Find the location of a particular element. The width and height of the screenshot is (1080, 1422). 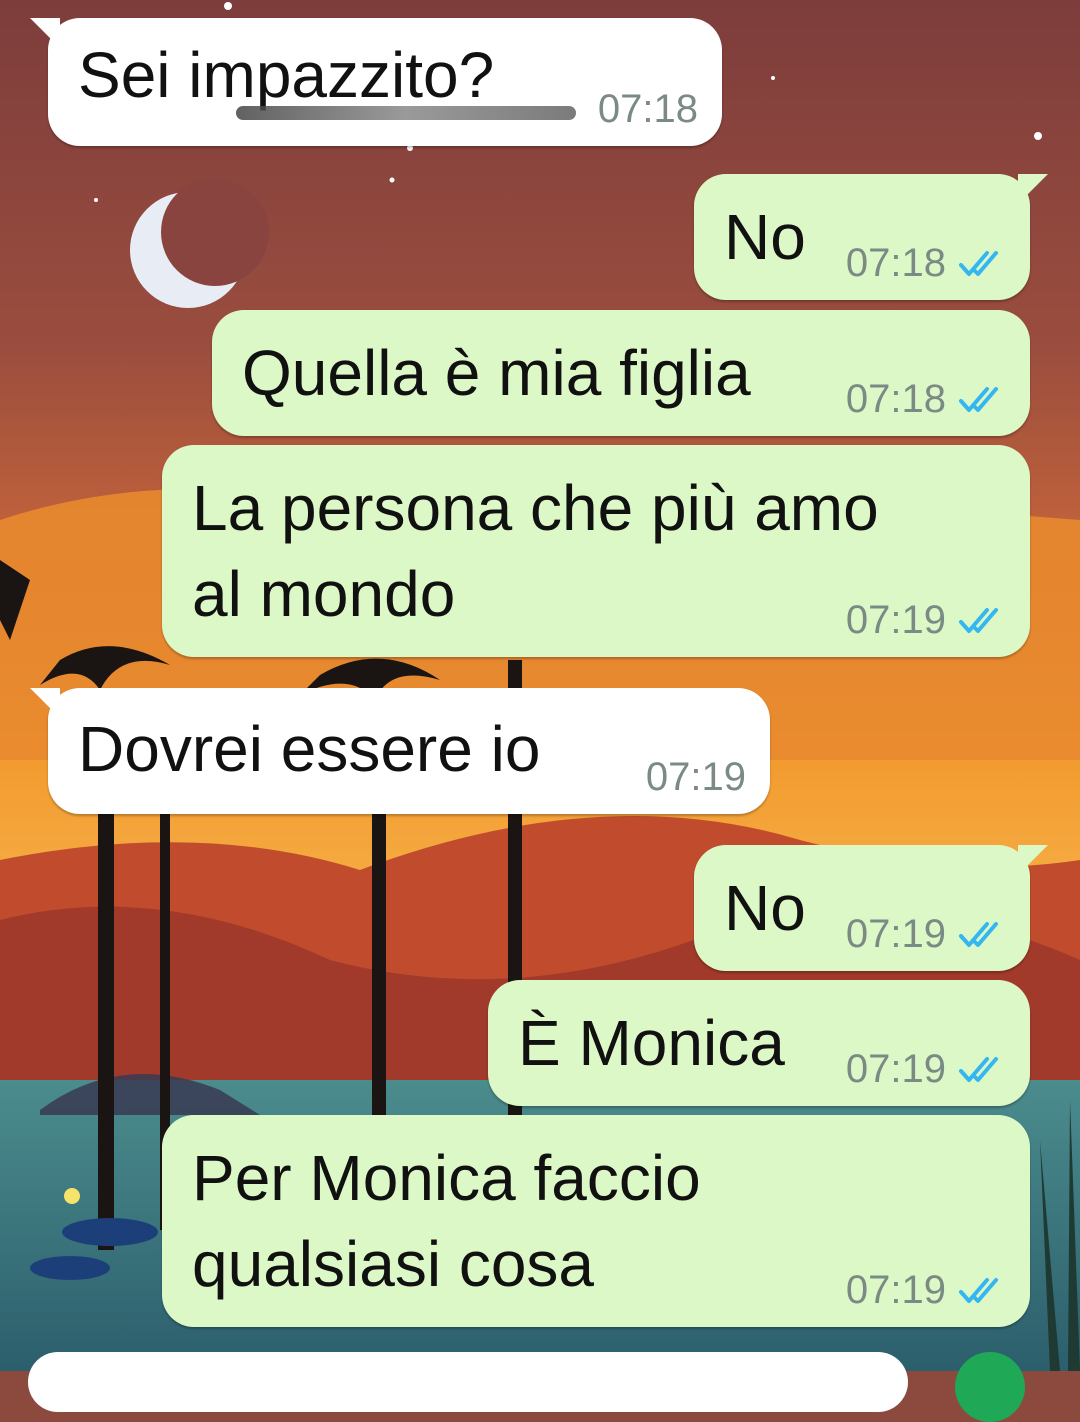

message-text: Quella è mia figlia is located at coordinates (496, 373).